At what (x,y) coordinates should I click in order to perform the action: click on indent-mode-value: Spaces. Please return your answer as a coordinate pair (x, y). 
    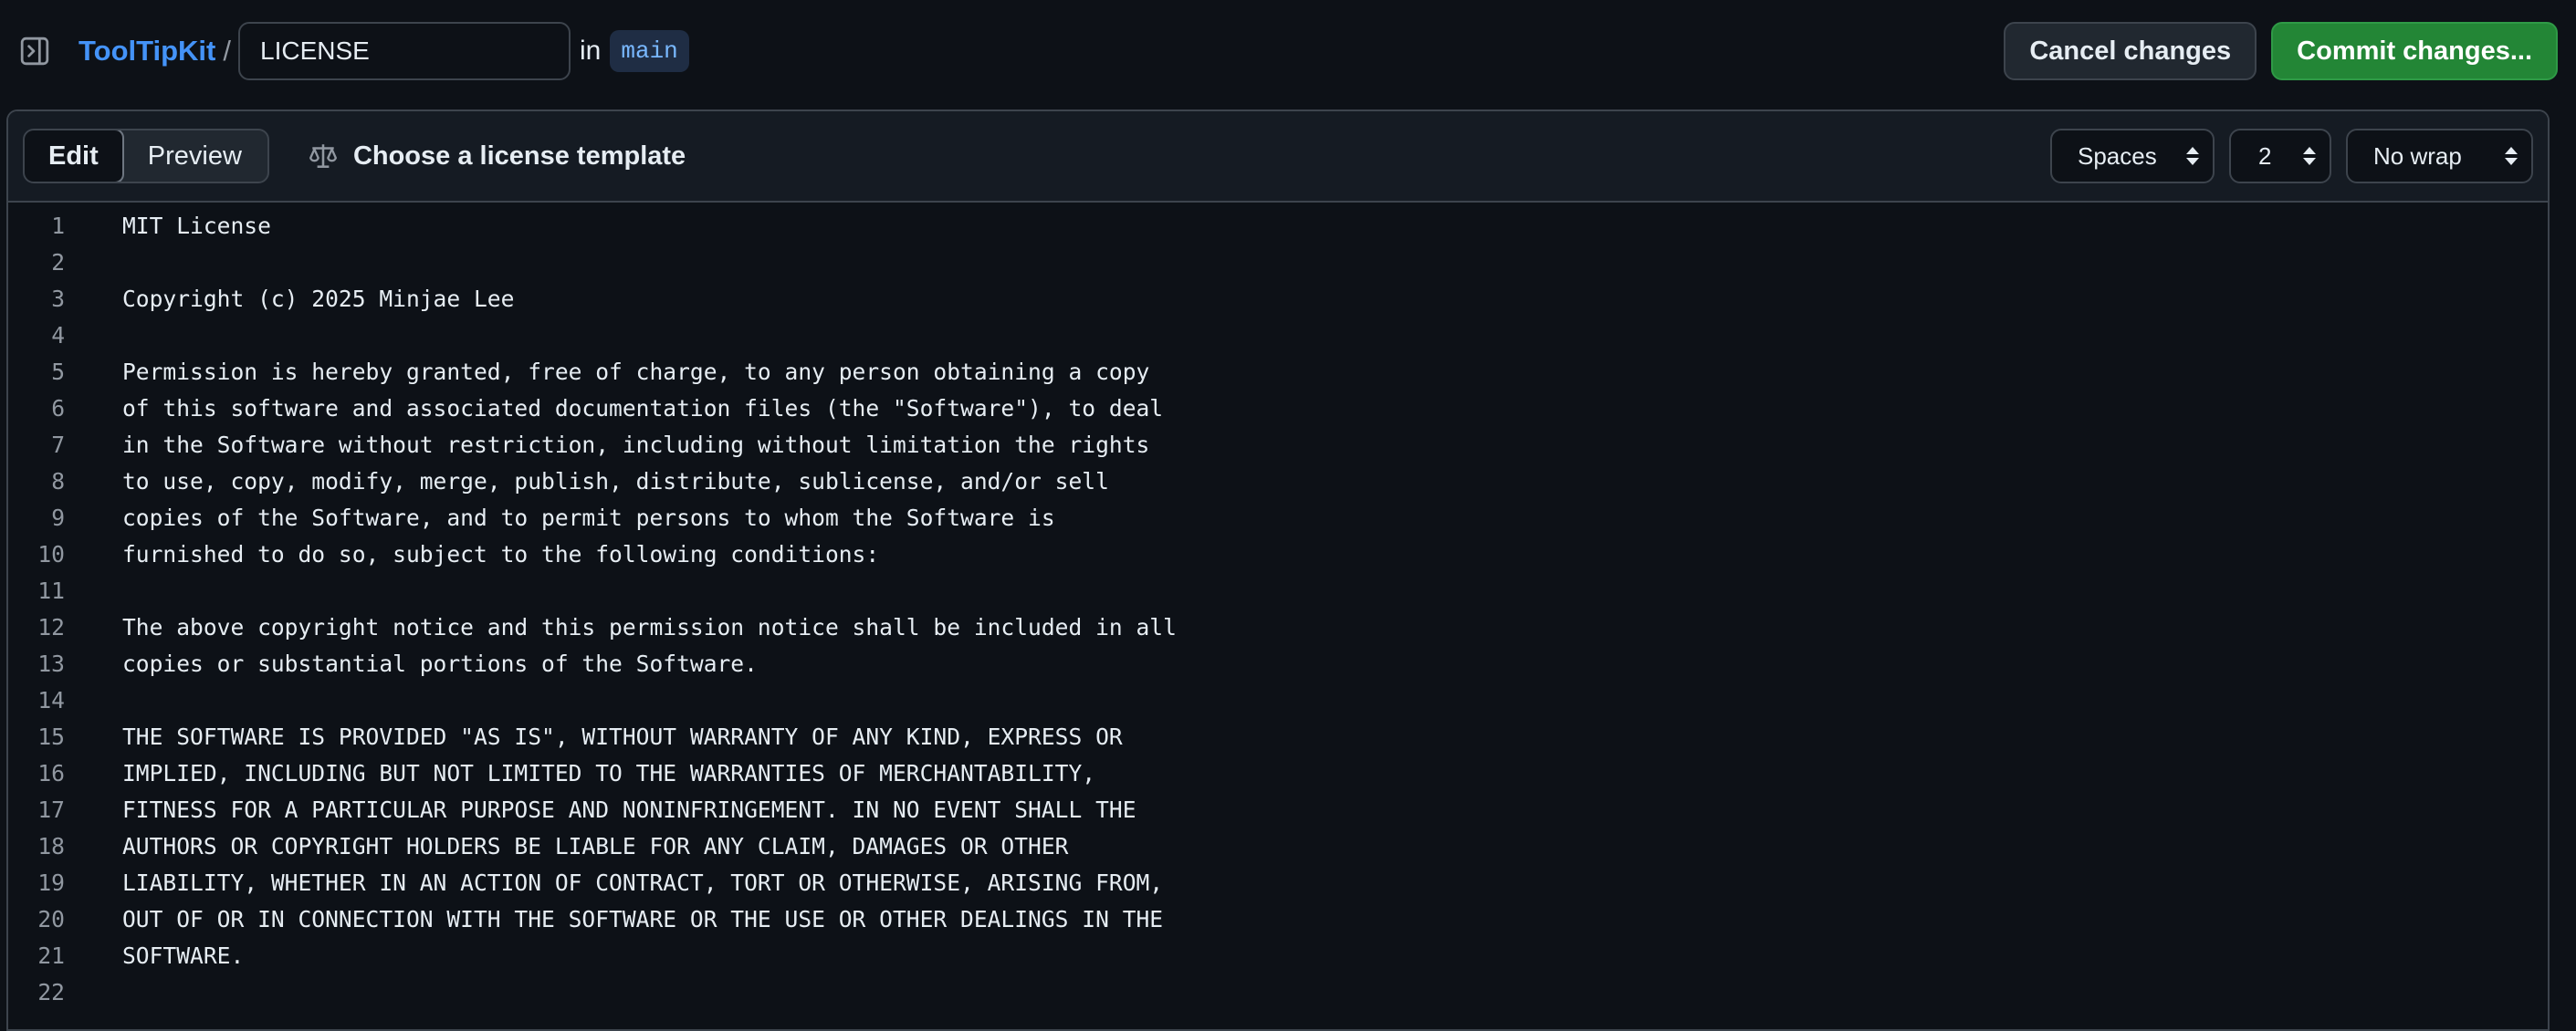
    Looking at the image, I should click on (2117, 155).